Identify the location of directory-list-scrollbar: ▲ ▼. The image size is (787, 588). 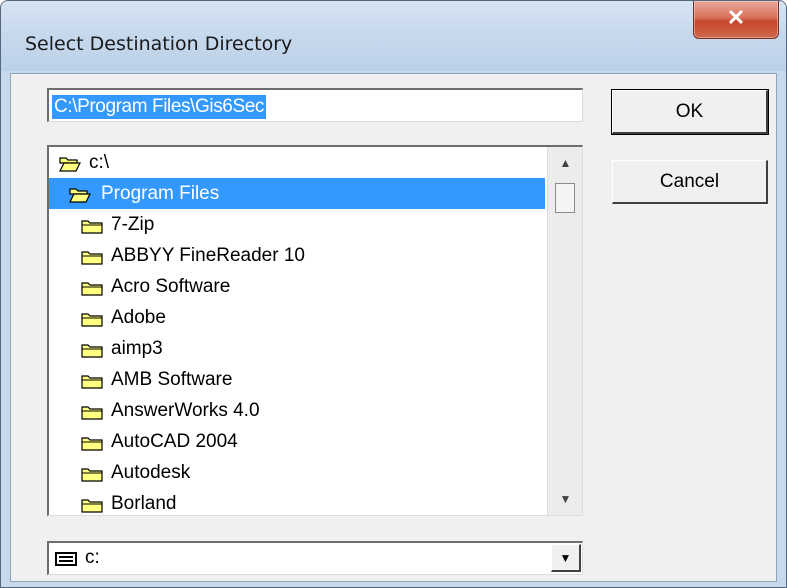
(564, 331).